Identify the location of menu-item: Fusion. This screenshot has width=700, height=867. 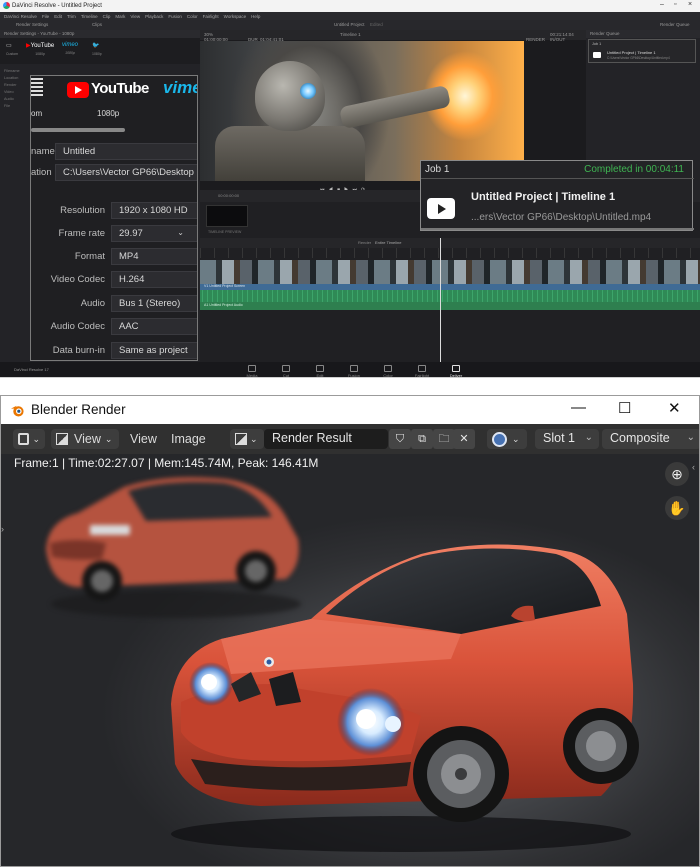
(175, 16).